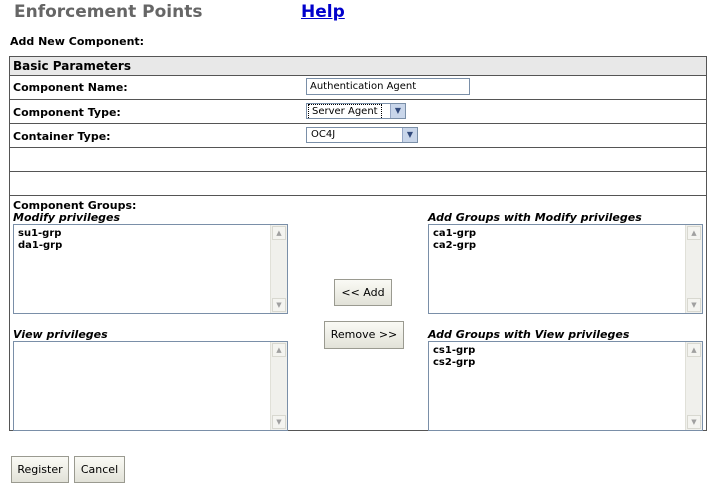  What do you see at coordinates (108, 12) in the screenshot?
I see `page-title: Enforcement Points` at bounding box center [108, 12].